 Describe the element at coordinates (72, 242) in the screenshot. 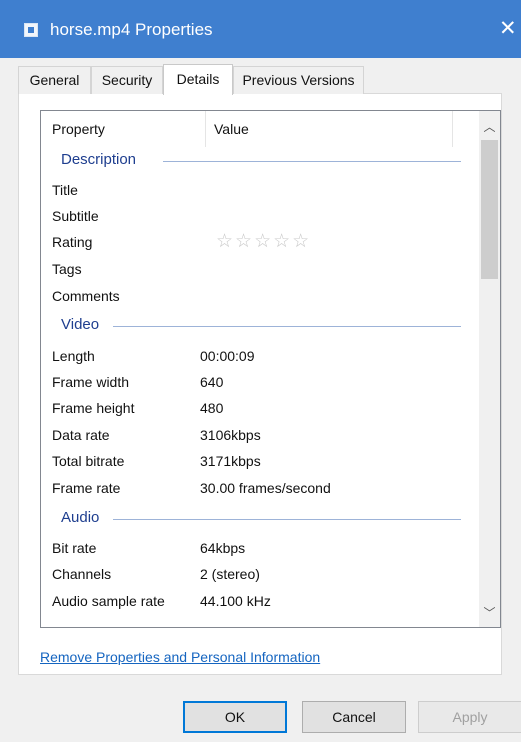

I see `property-rating-label: Rating` at that location.